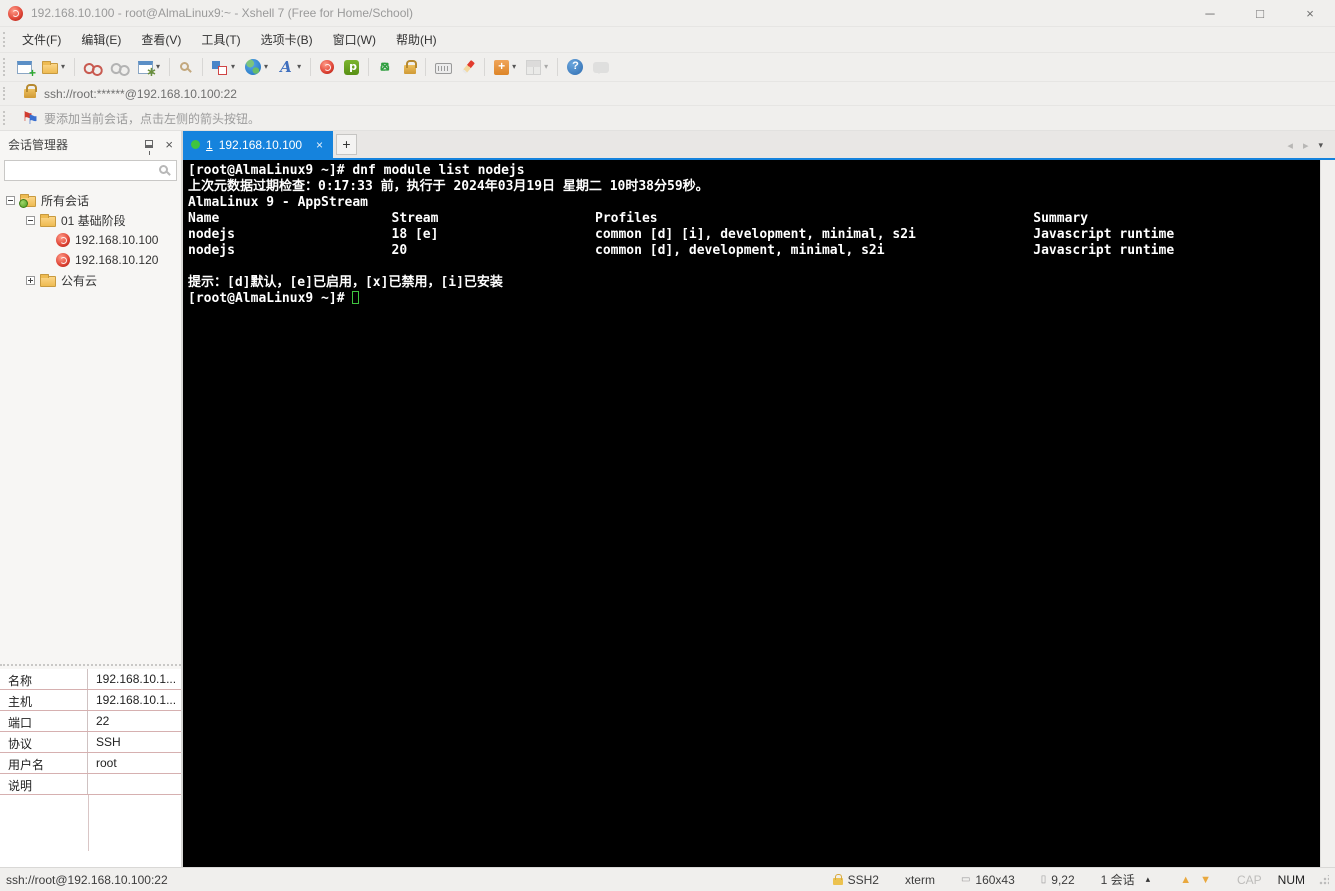  I want to click on terminal-cursor, so click(356, 297).